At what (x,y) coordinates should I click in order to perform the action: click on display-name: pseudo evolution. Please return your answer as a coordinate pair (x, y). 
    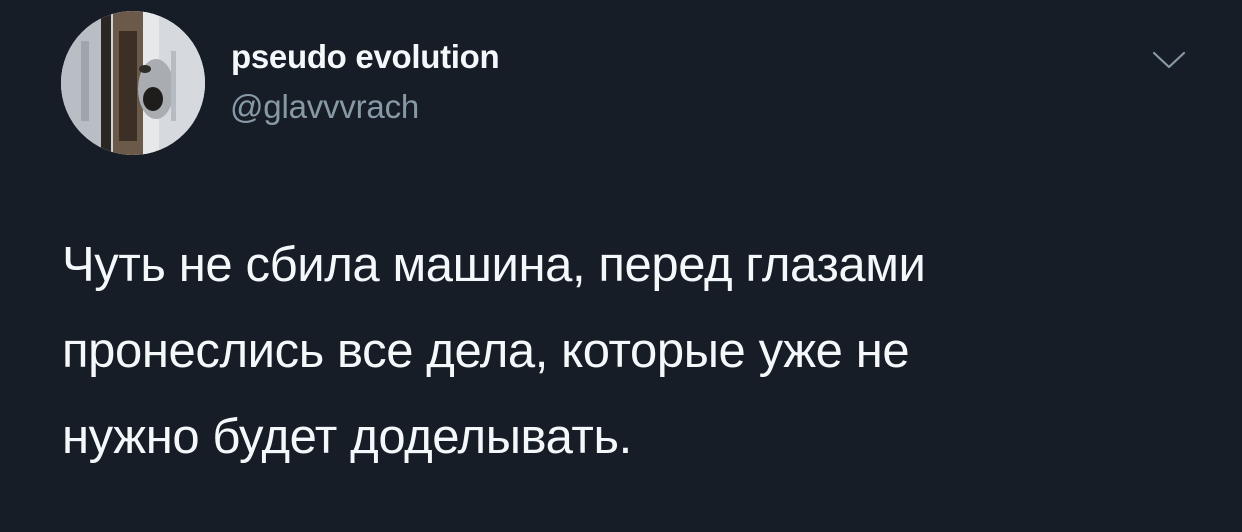
    Looking at the image, I should click on (365, 57).